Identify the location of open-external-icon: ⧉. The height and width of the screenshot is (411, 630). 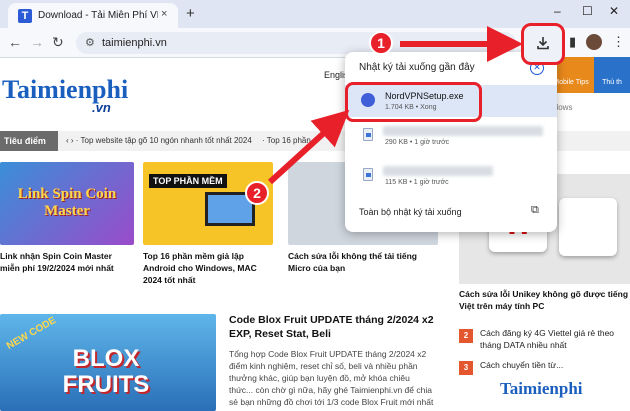
(535, 210).